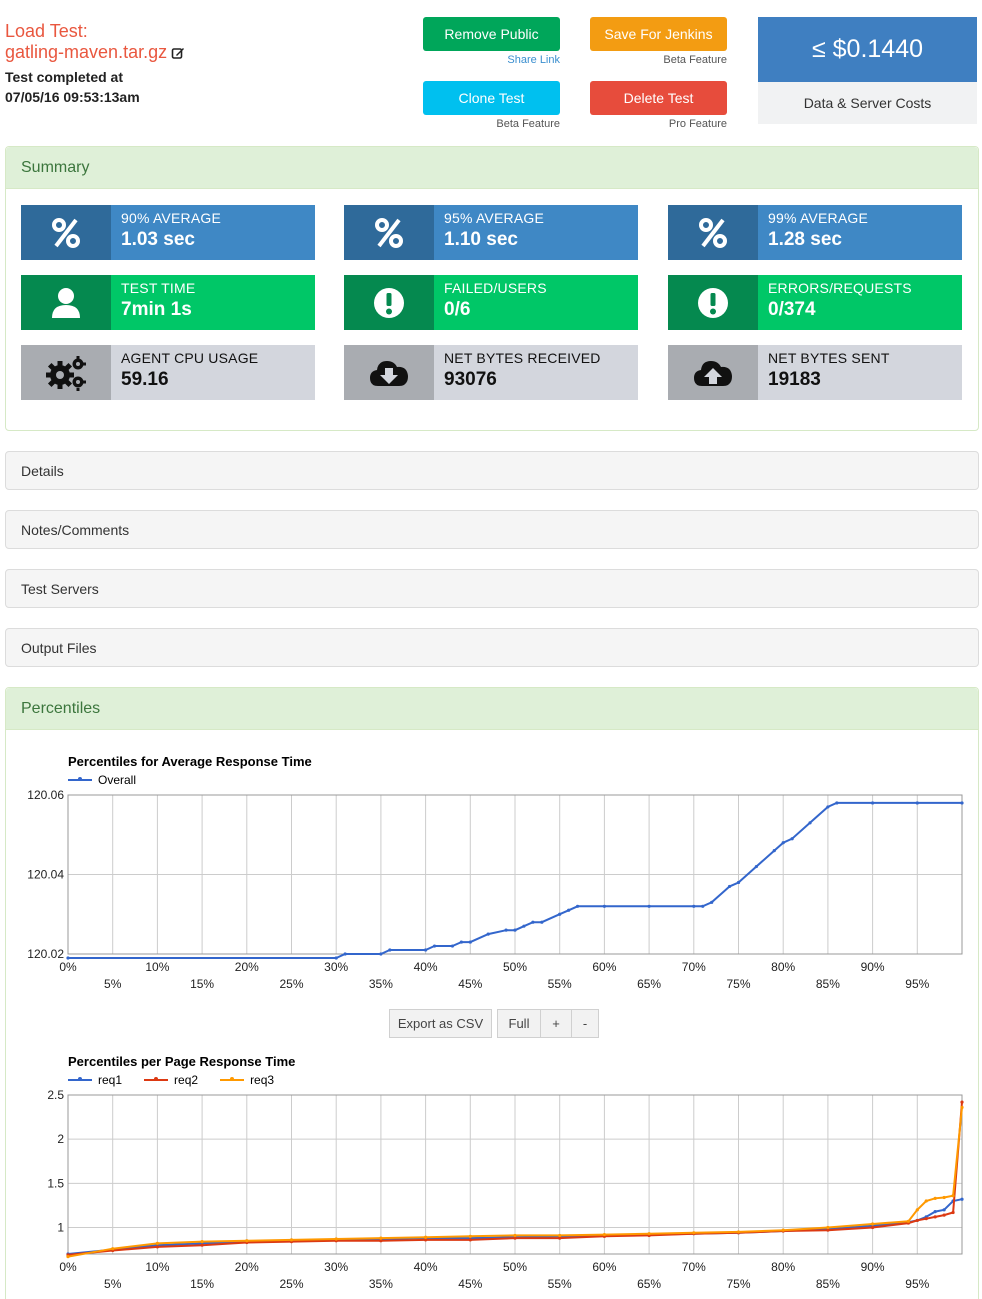  I want to click on completed-time: 07/05/16 09:53:13am, so click(72, 97).